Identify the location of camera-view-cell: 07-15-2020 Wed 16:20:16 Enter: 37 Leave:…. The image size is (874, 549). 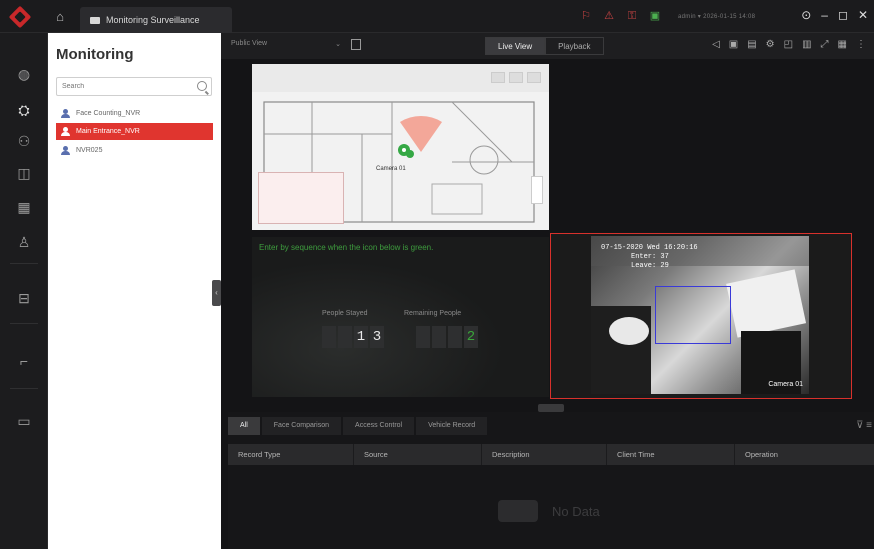
(701, 316).